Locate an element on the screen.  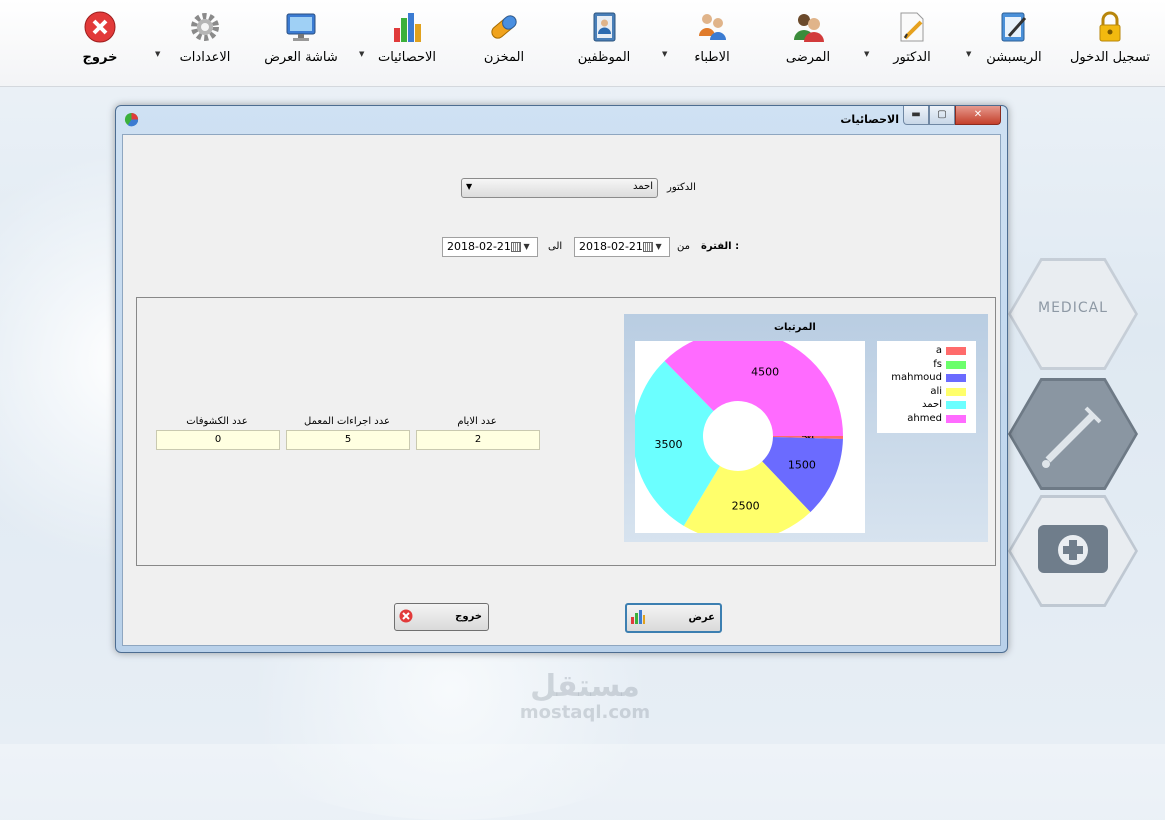
minimize-button: ▬ is located at coordinates (916, 115).